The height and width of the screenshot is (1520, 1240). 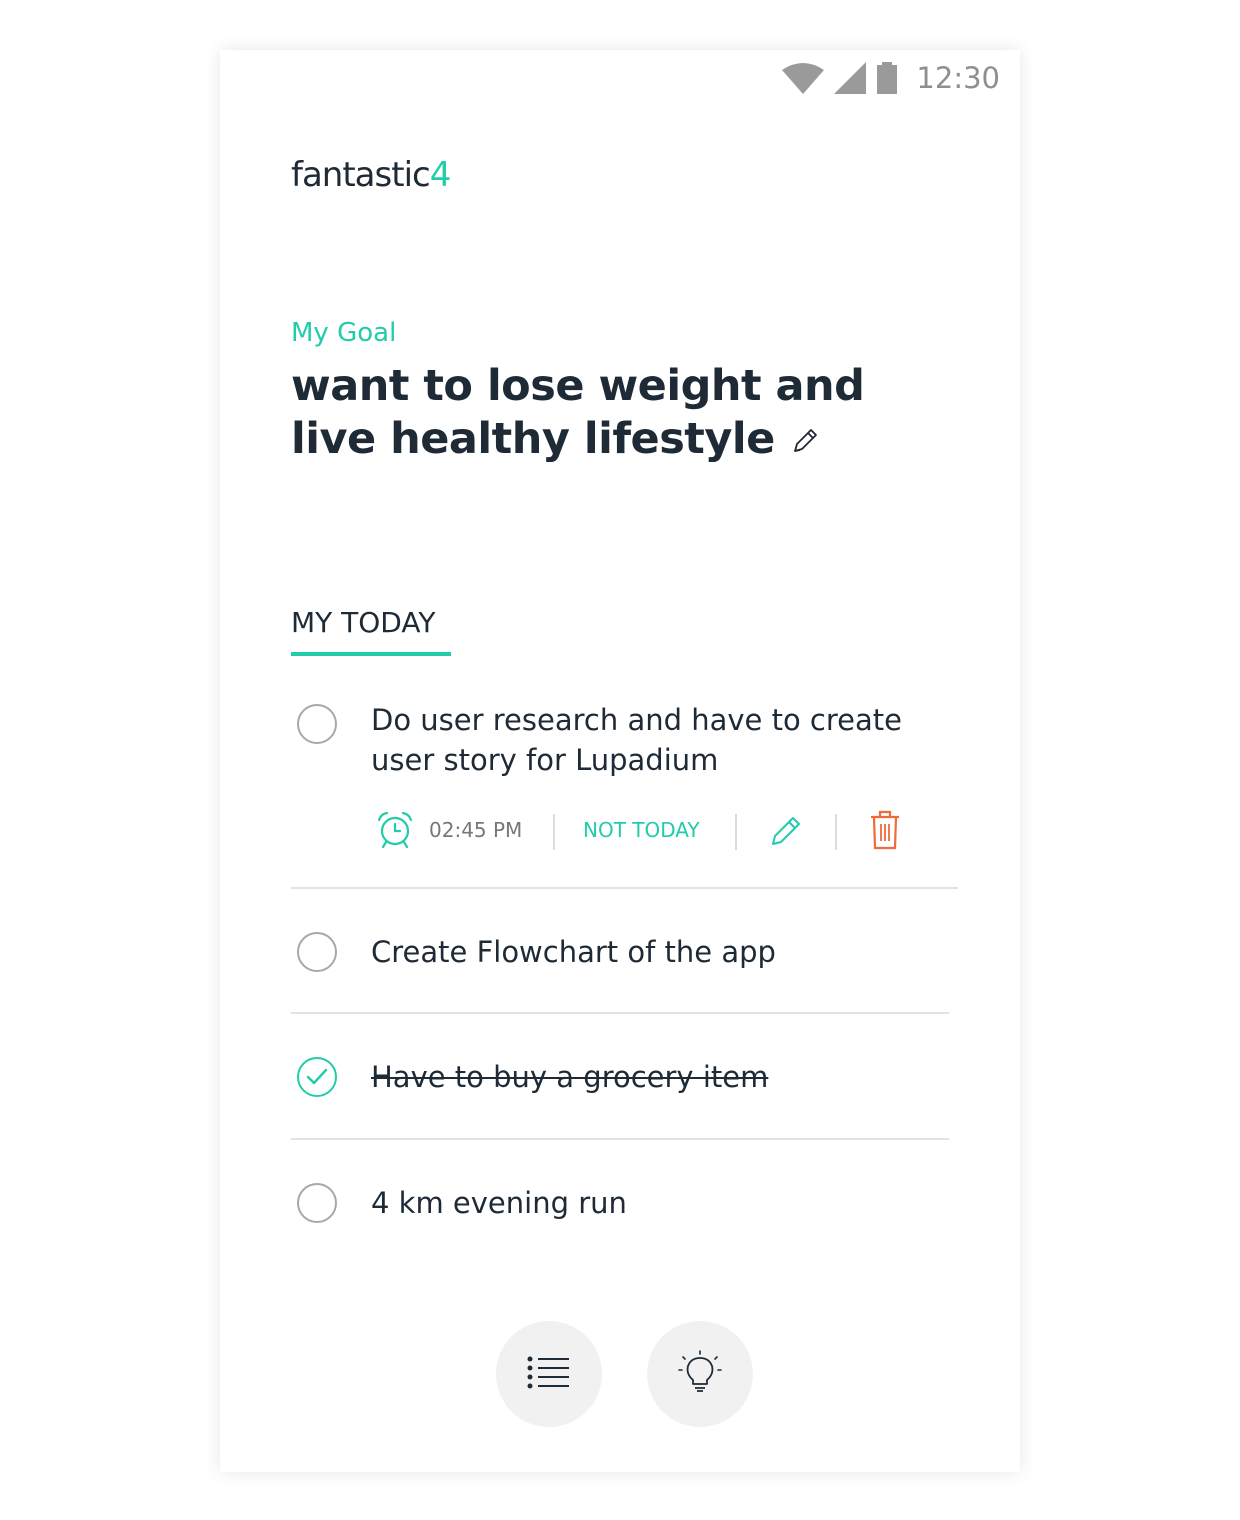 I want to click on ideas-button, so click(x=700, y=1374).